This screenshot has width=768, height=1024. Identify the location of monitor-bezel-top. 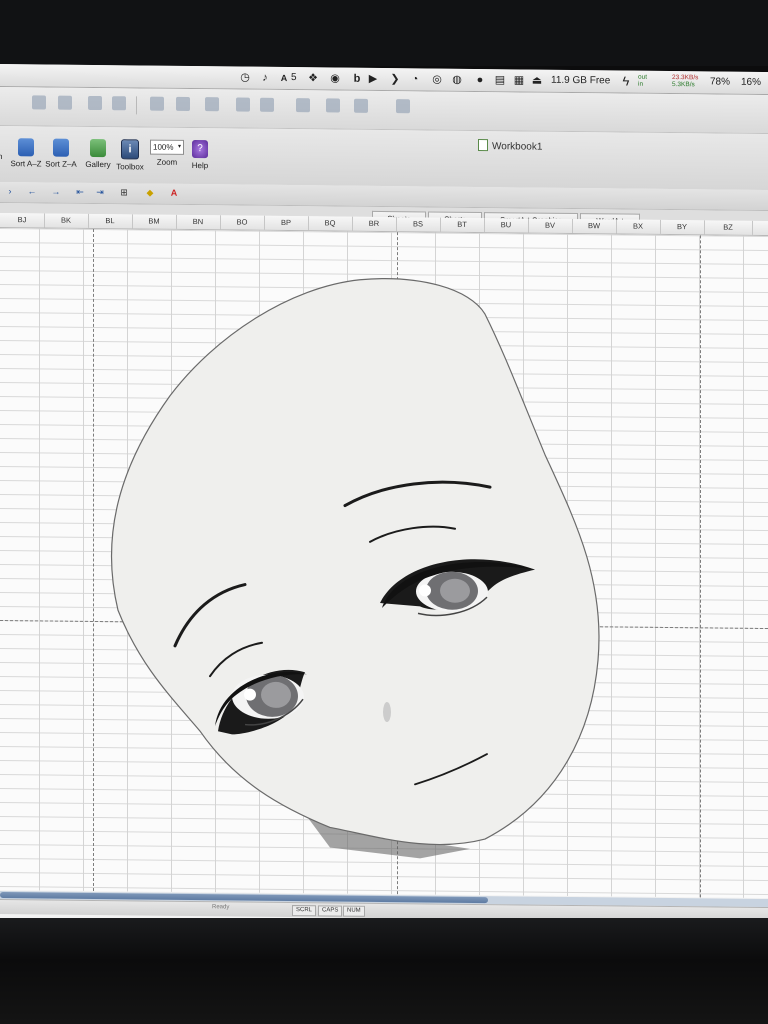
(384, 33).